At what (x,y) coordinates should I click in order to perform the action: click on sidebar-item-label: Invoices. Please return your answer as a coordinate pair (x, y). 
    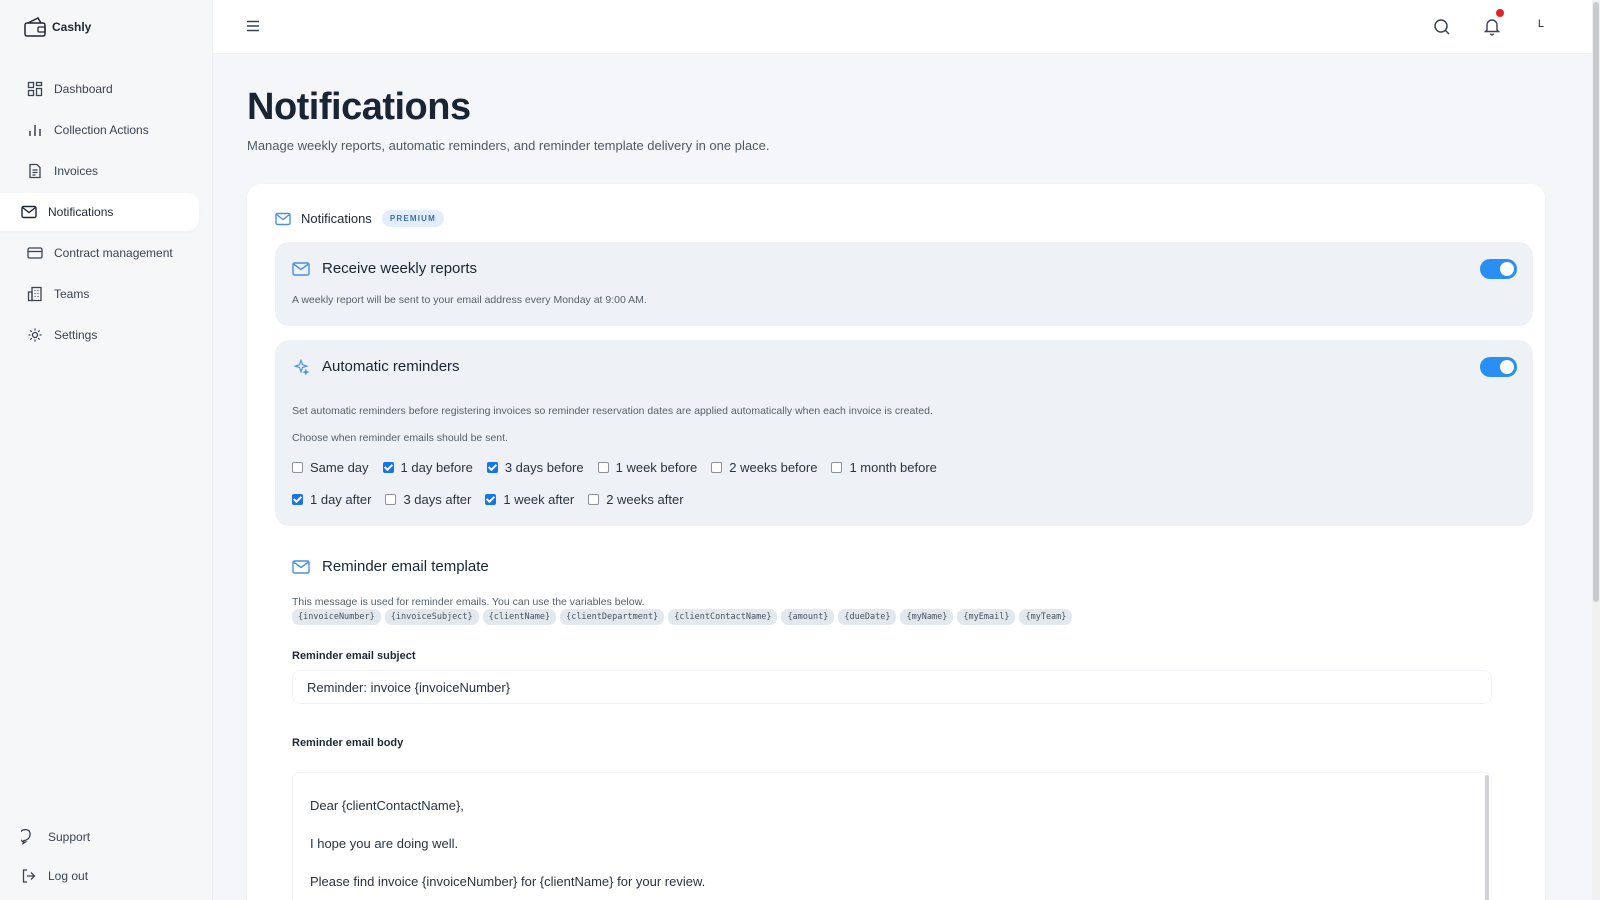
    Looking at the image, I should click on (76, 171).